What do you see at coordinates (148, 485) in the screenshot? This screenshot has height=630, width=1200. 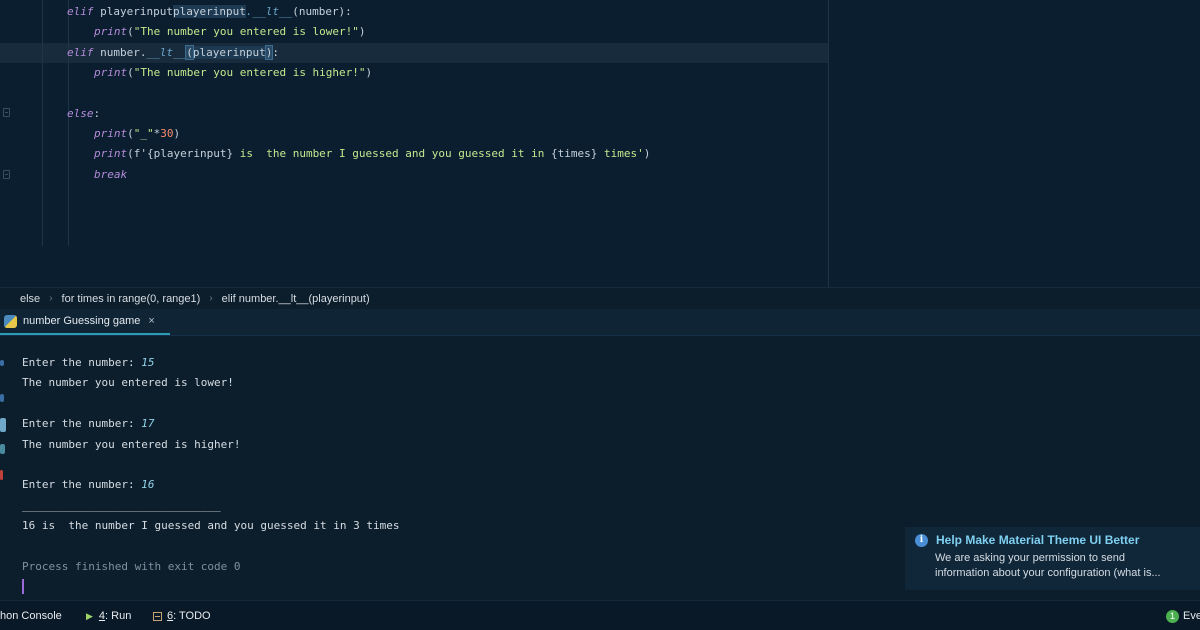 I see `console-user-input: 16` at bounding box center [148, 485].